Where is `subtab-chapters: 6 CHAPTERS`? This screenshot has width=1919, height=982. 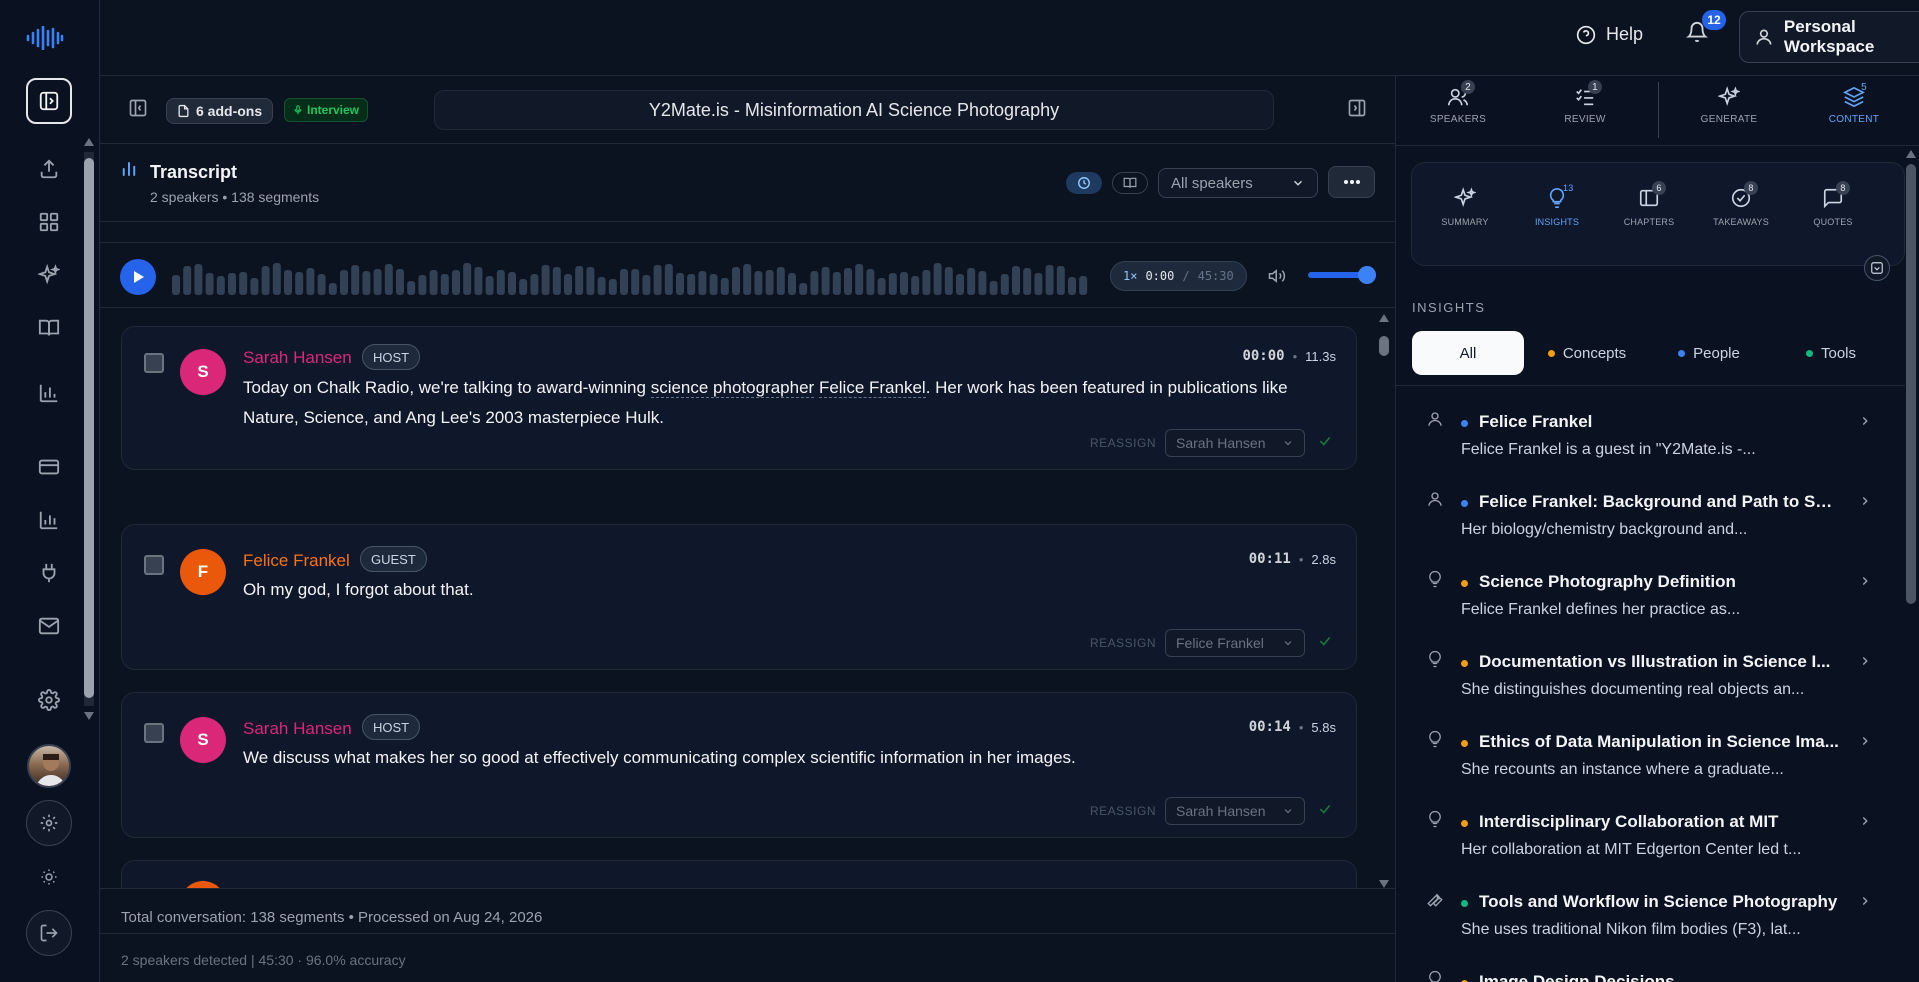 subtab-chapters: 6 CHAPTERS is located at coordinates (1649, 204).